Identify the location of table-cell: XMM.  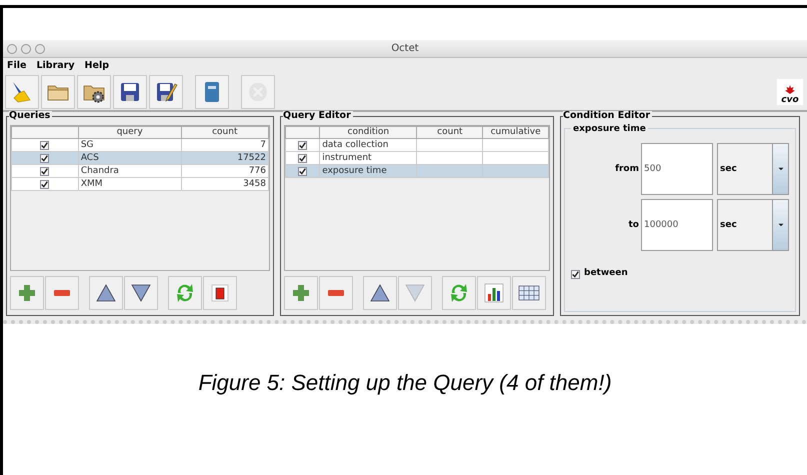
(130, 184).